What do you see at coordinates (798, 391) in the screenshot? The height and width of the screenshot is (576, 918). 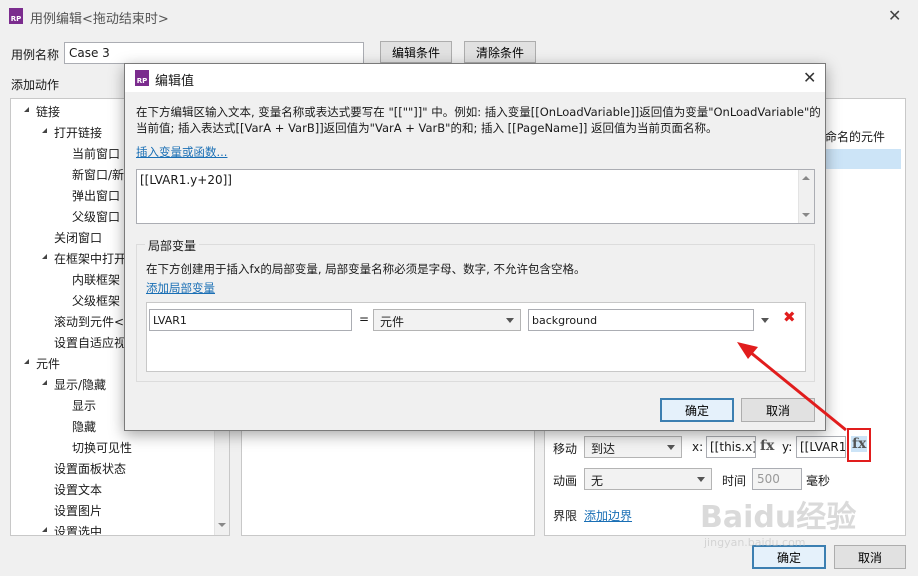 I see `arrow-shaft` at bounding box center [798, 391].